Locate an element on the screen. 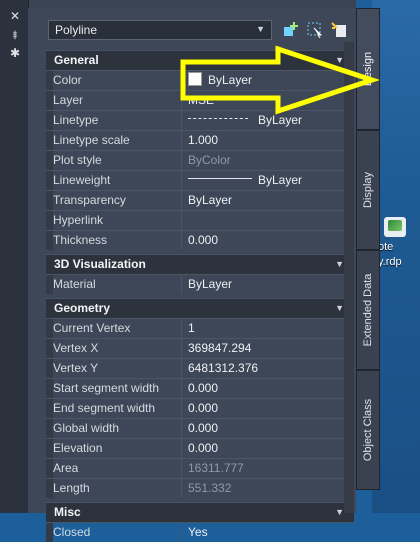 This screenshot has width=420, height=542. property-row-vertex-y: Vertex Y 6481312.376 is located at coordinates (200, 368).